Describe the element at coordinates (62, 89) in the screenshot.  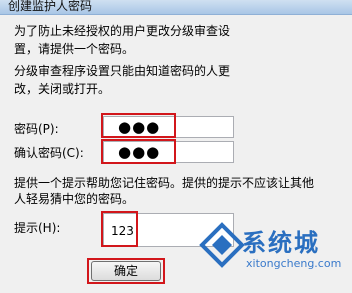
I see `intro-line-4: 改，关闭或打开。` at that location.